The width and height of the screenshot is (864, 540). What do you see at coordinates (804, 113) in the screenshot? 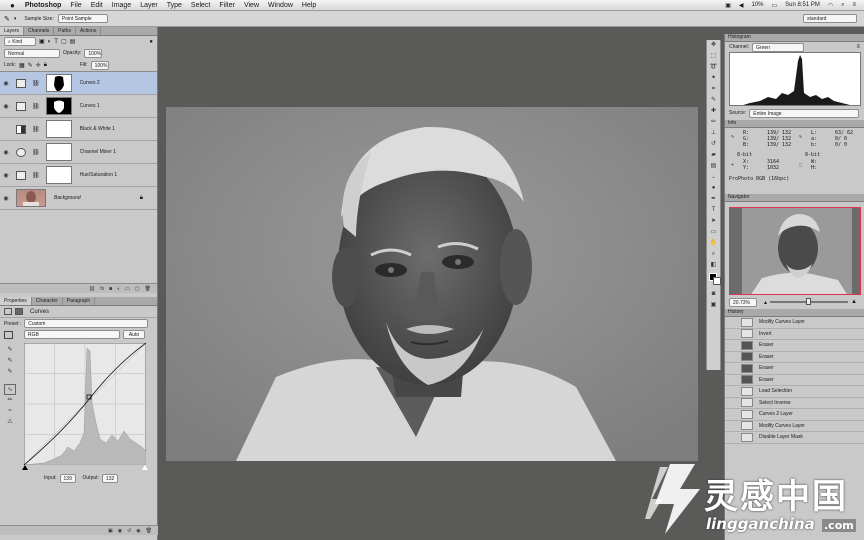
I see `histogram-source-select: Entire Image` at bounding box center [804, 113].